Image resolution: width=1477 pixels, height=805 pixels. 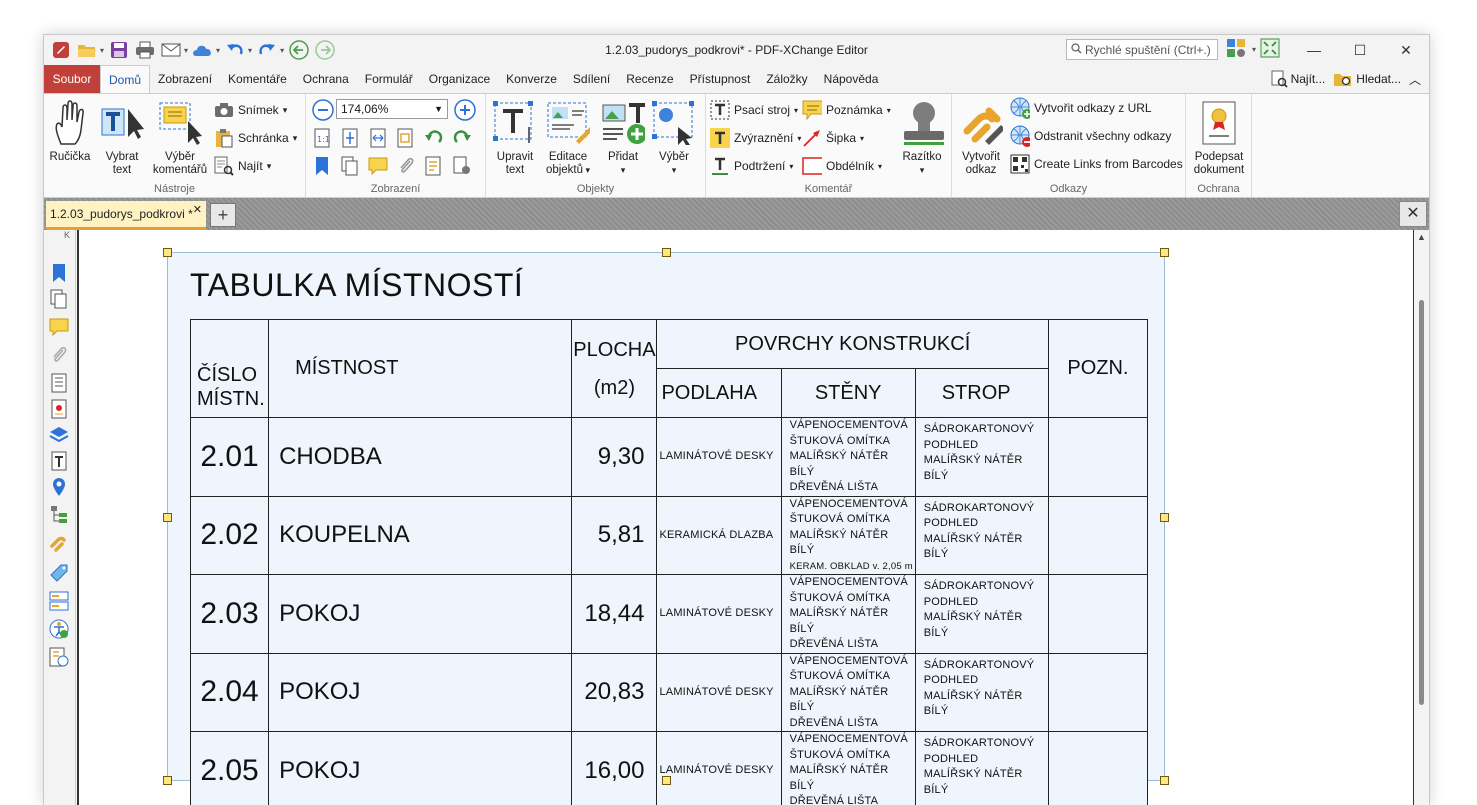 I want to click on edit-text-button: Upravit text, so click(x=515, y=137).